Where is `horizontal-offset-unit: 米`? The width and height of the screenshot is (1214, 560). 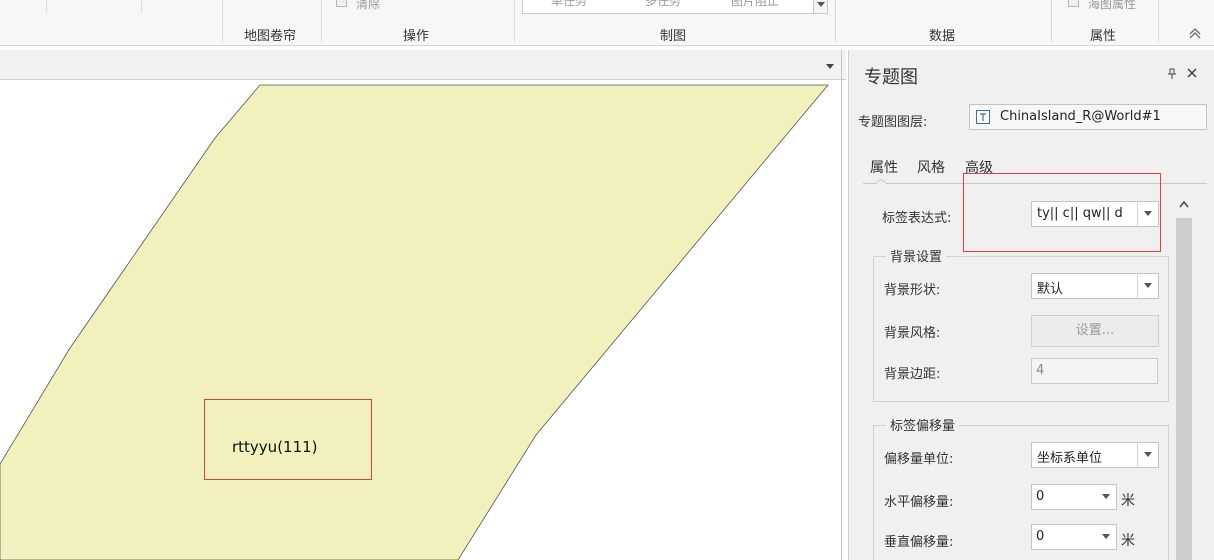 horizontal-offset-unit: 米 is located at coordinates (1128, 501).